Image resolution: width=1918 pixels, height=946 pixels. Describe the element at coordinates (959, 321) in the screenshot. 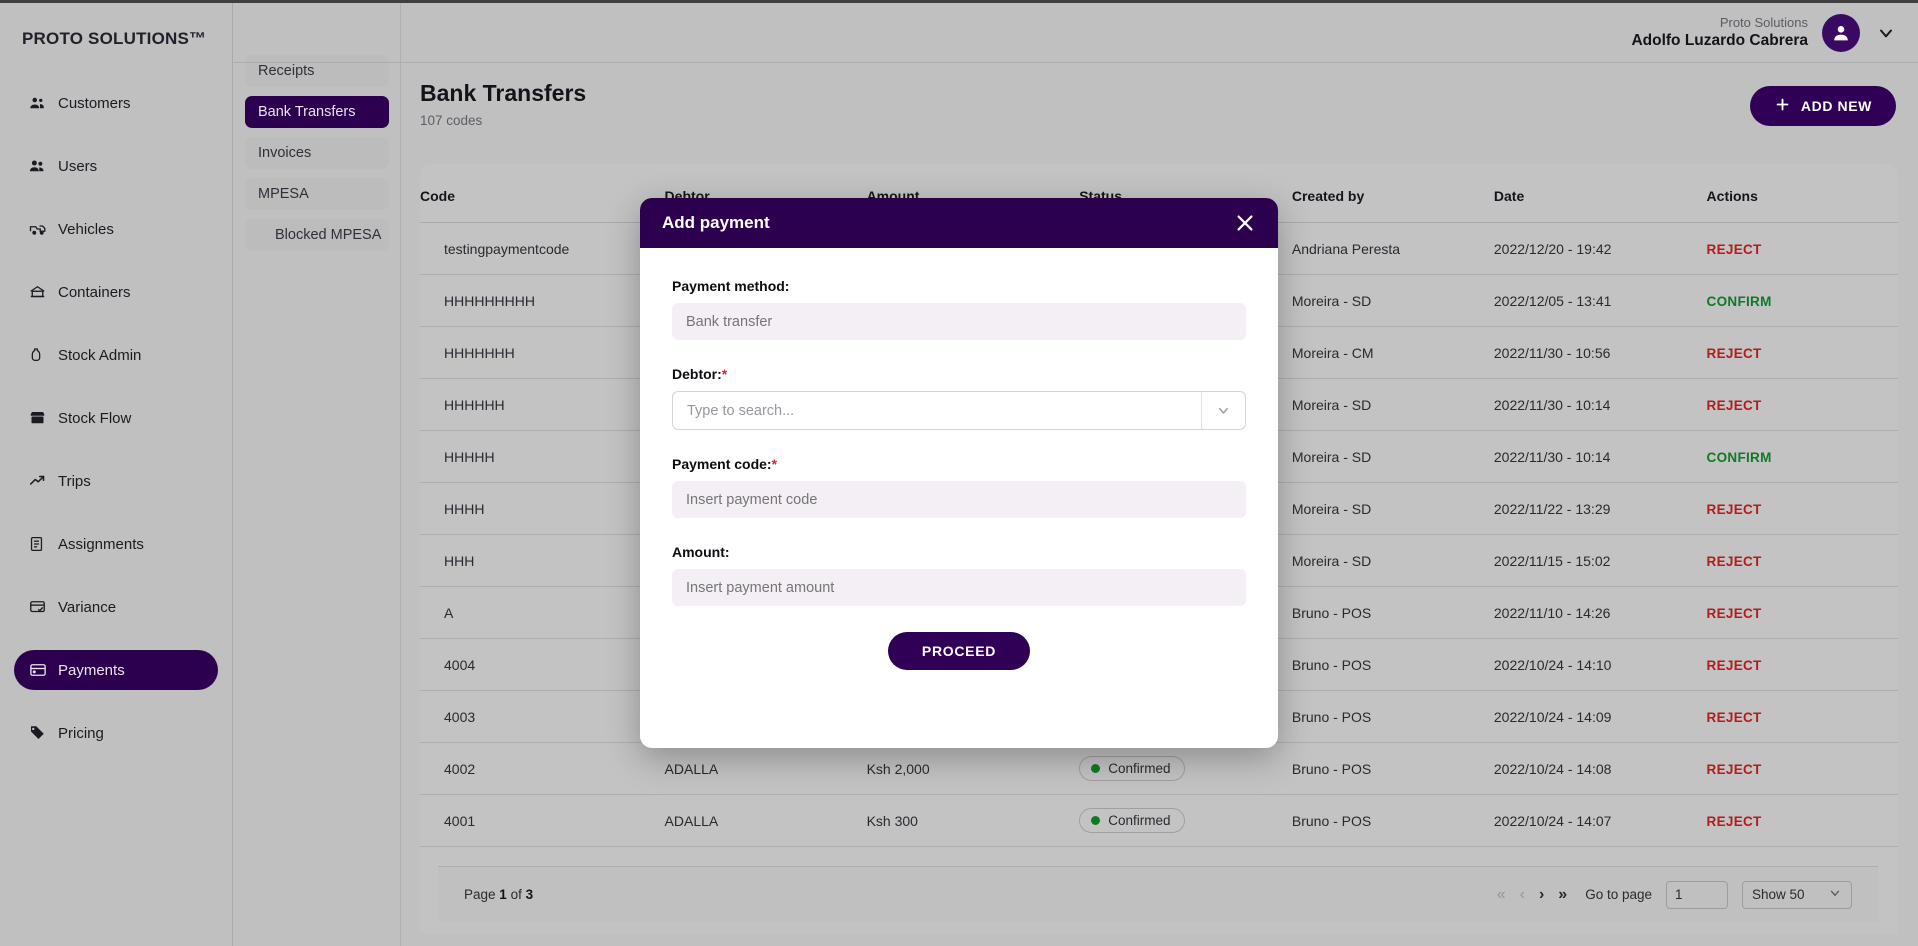

I see `payment-method-input` at that location.